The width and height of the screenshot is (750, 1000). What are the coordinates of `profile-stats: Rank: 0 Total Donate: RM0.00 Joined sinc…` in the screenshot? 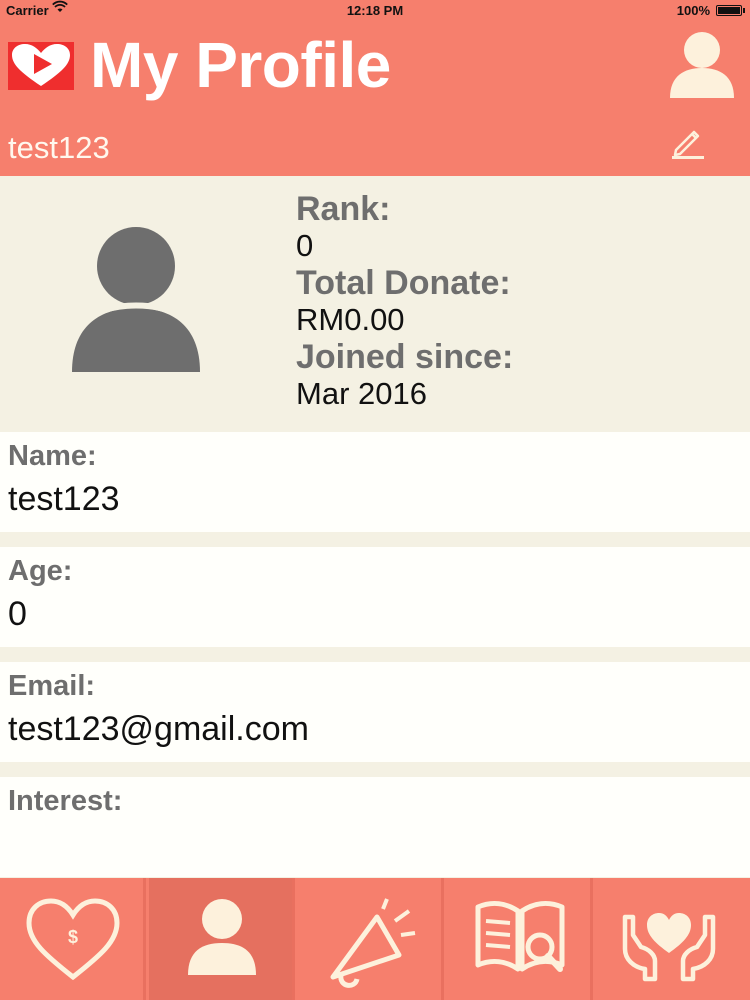 It's located at (404, 301).